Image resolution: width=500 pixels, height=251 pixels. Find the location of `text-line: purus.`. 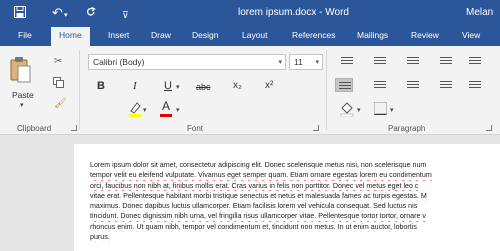

text-line: purus. is located at coordinates (295, 237).